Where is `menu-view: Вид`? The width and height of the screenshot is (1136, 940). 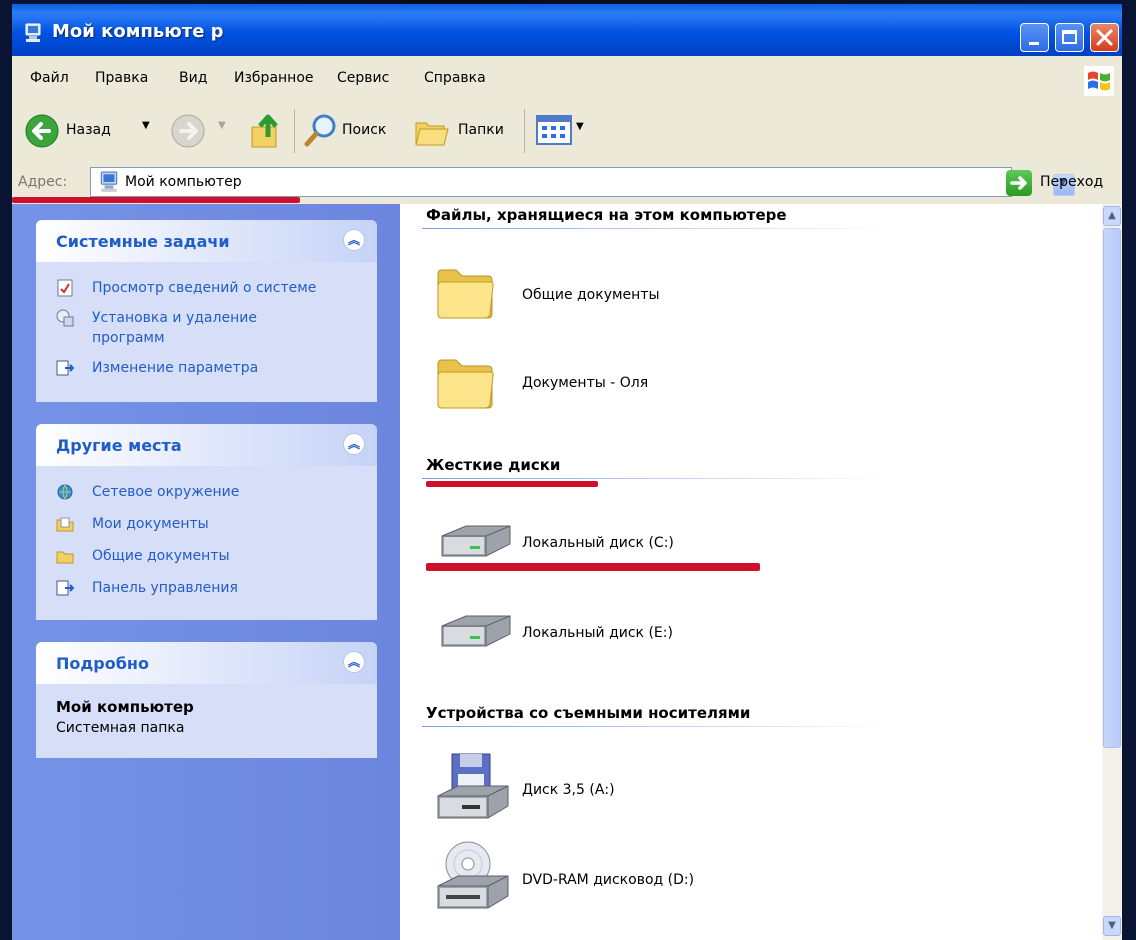 menu-view: Вид is located at coordinates (193, 78).